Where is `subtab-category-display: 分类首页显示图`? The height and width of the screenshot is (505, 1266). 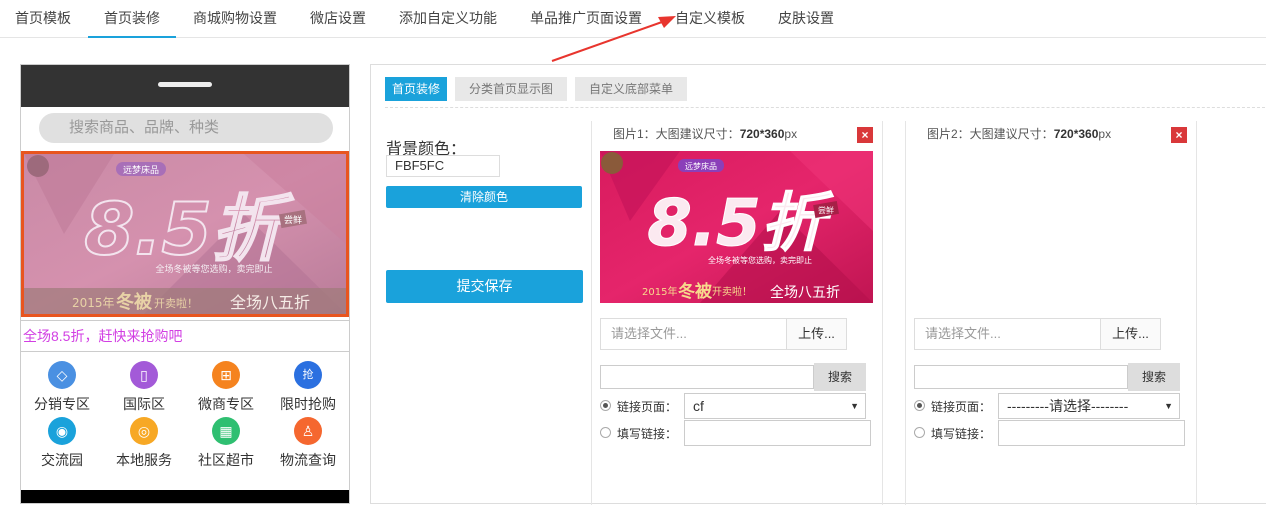
subtab-category-display: 分类首页显示图 is located at coordinates (511, 89).